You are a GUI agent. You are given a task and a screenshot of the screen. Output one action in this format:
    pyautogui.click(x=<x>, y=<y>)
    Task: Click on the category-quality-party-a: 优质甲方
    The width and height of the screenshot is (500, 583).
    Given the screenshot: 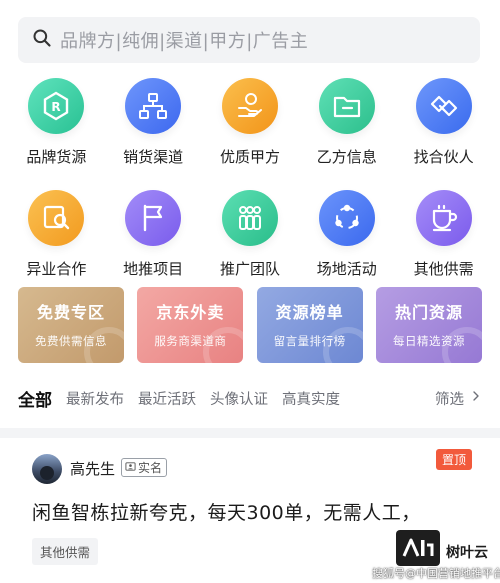 What is the action you would take?
    pyautogui.click(x=250, y=134)
    